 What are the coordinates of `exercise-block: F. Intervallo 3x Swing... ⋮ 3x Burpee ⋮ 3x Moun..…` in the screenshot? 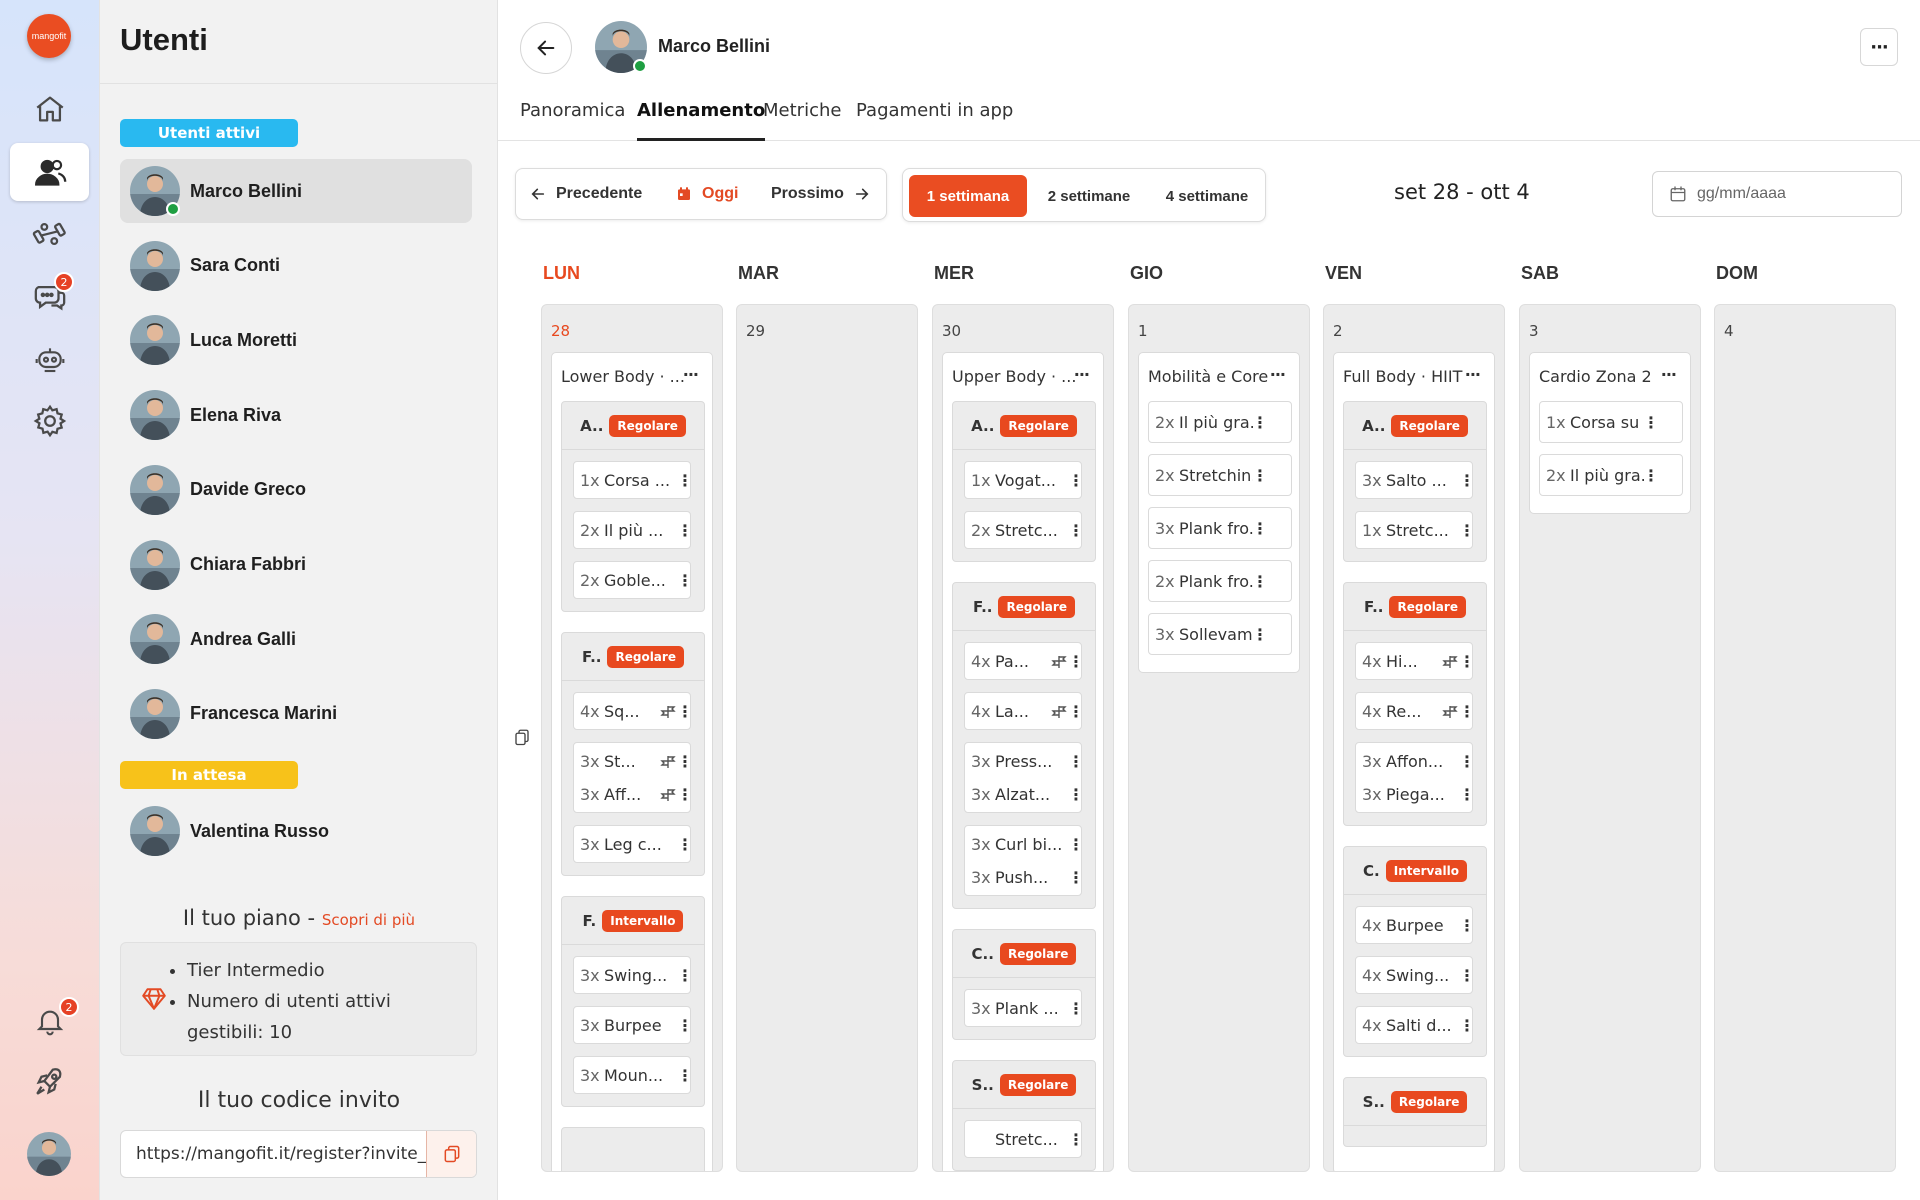 It's located at (633, 1001).